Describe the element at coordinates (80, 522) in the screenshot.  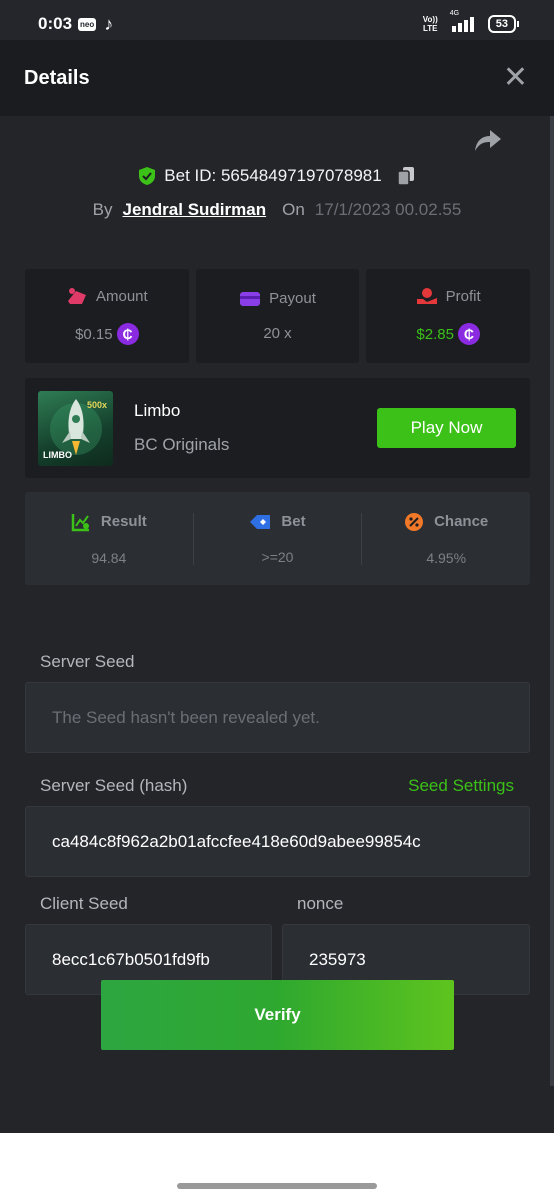
I see `result-chart-icon` at that location.